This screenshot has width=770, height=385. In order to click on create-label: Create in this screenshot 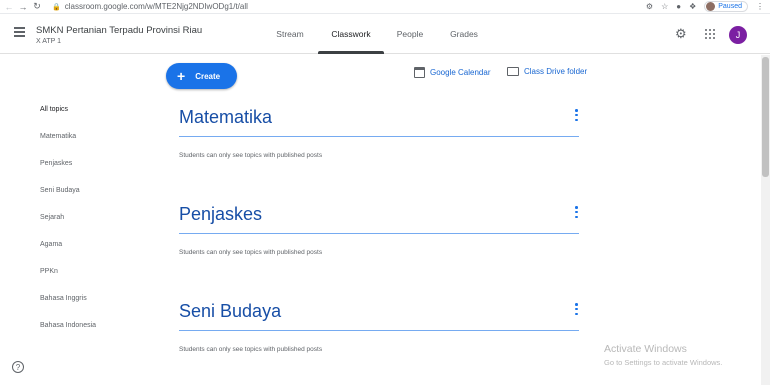, I will do `click(208, 76)`.